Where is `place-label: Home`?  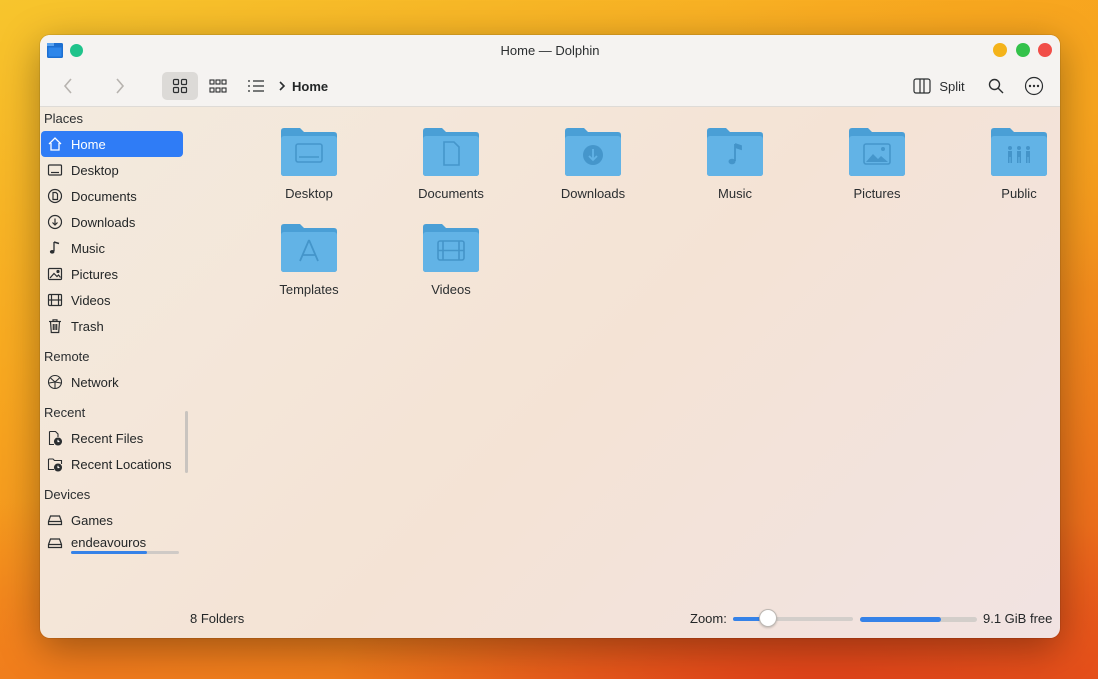 place-label: Home is located at coordinates (88, 144).